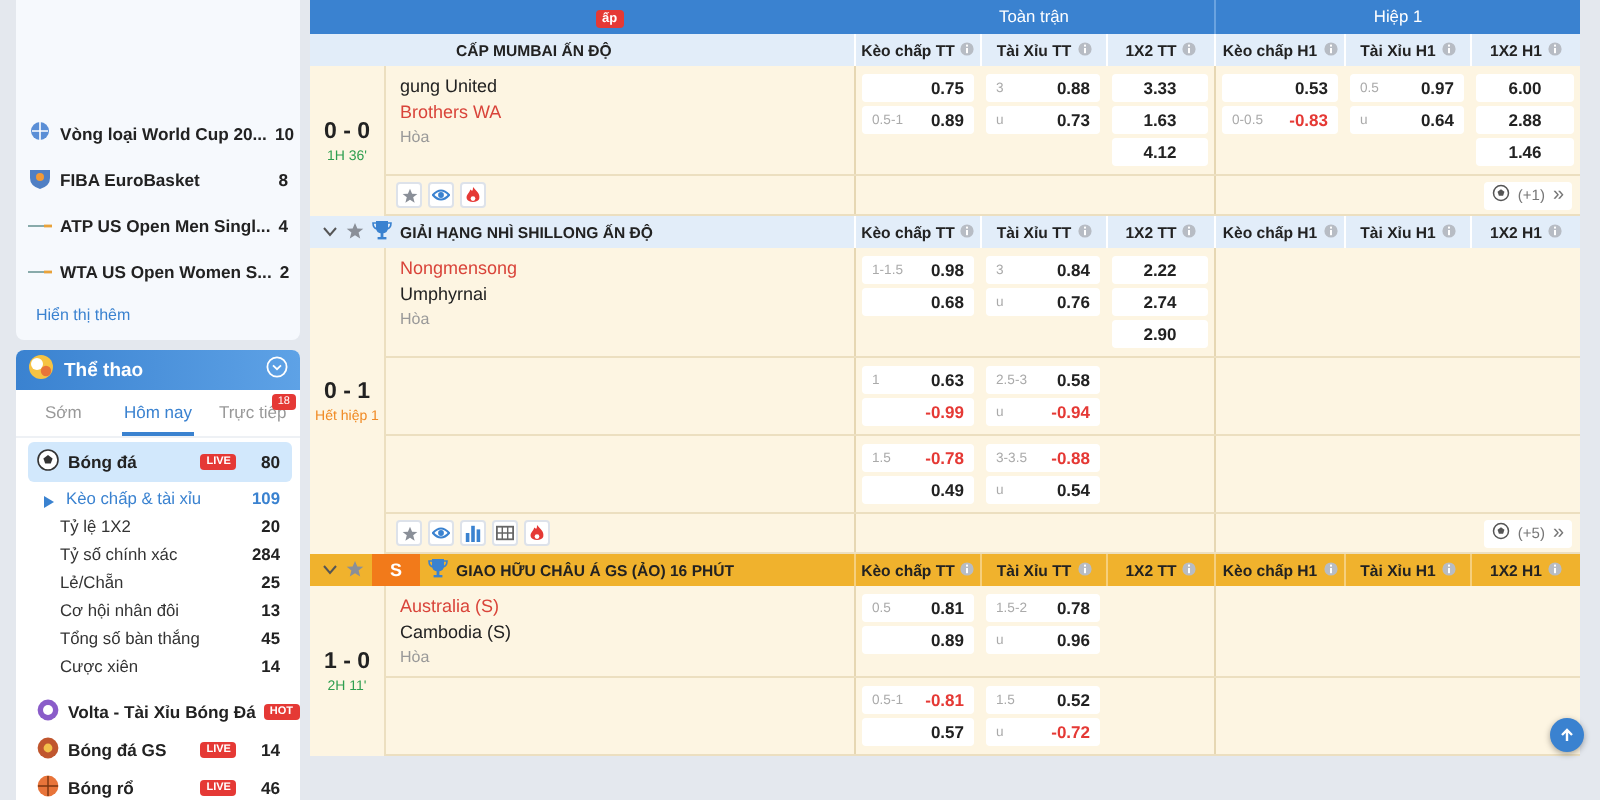 This screenshot has width=1600, height=800. Describe the element at coordinates (160, 666) in the screenshot. I see `market-item: Cược xiên 14` at that location.